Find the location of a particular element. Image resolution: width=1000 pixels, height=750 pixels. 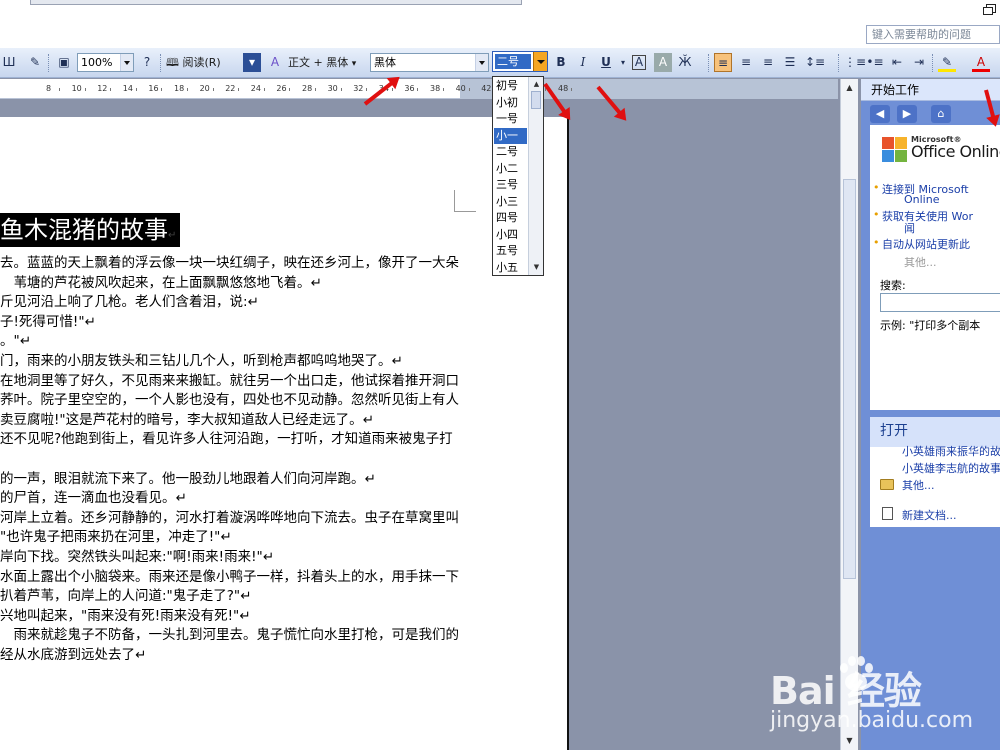

underline-button: U is located at coordinates (606, 62).